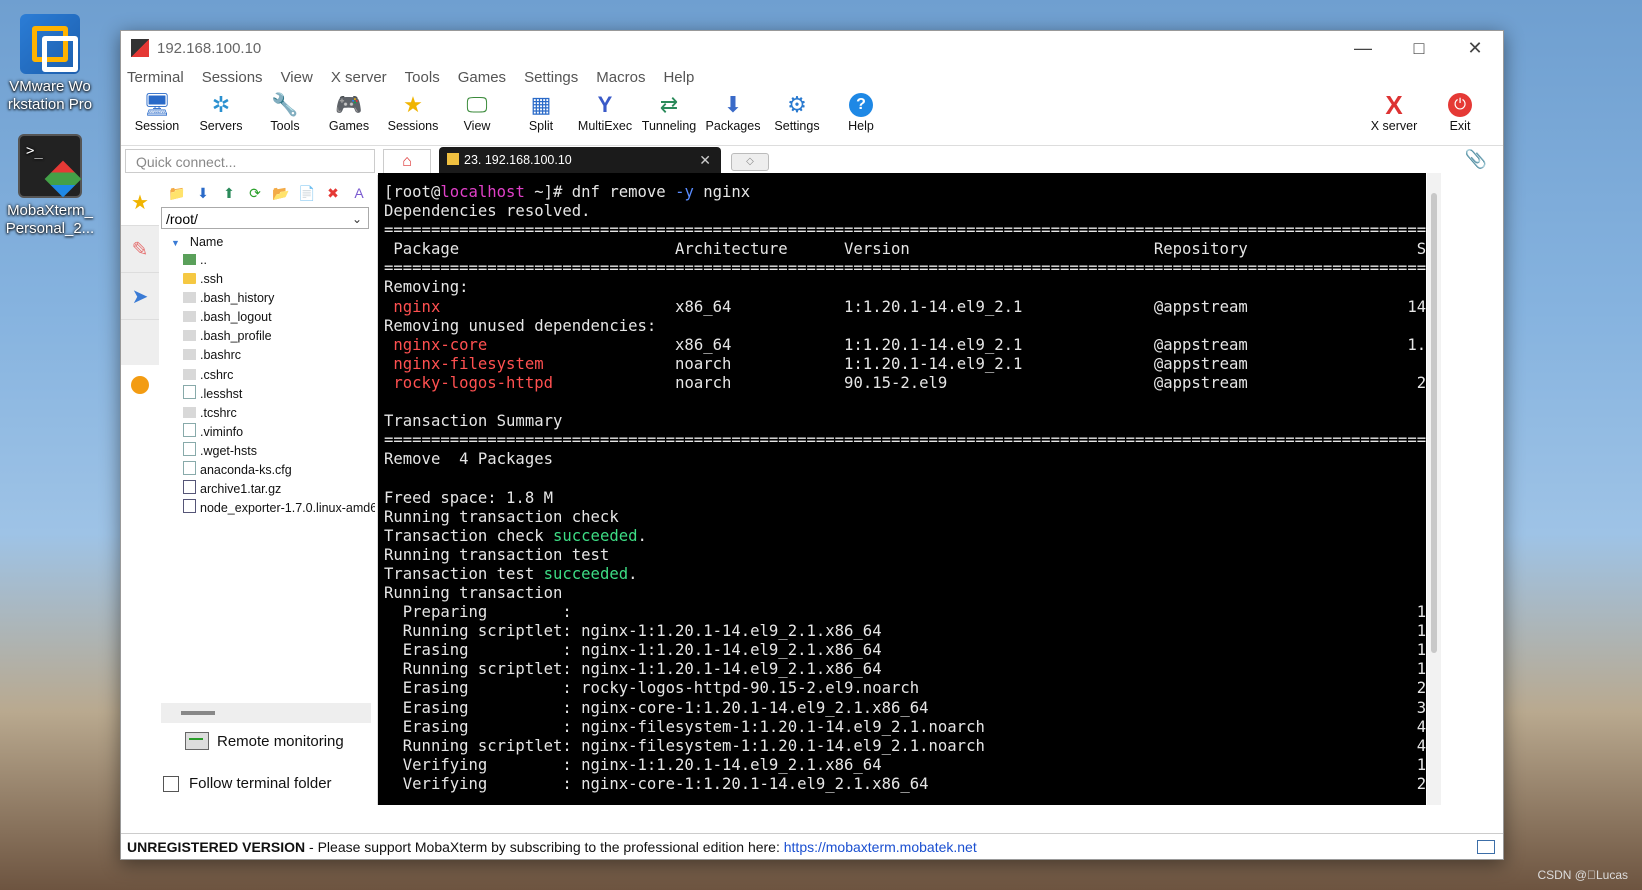 This screenshot has height=890, width=1642. I want to click on succeeded-text: succeeded, so click(586, 573).